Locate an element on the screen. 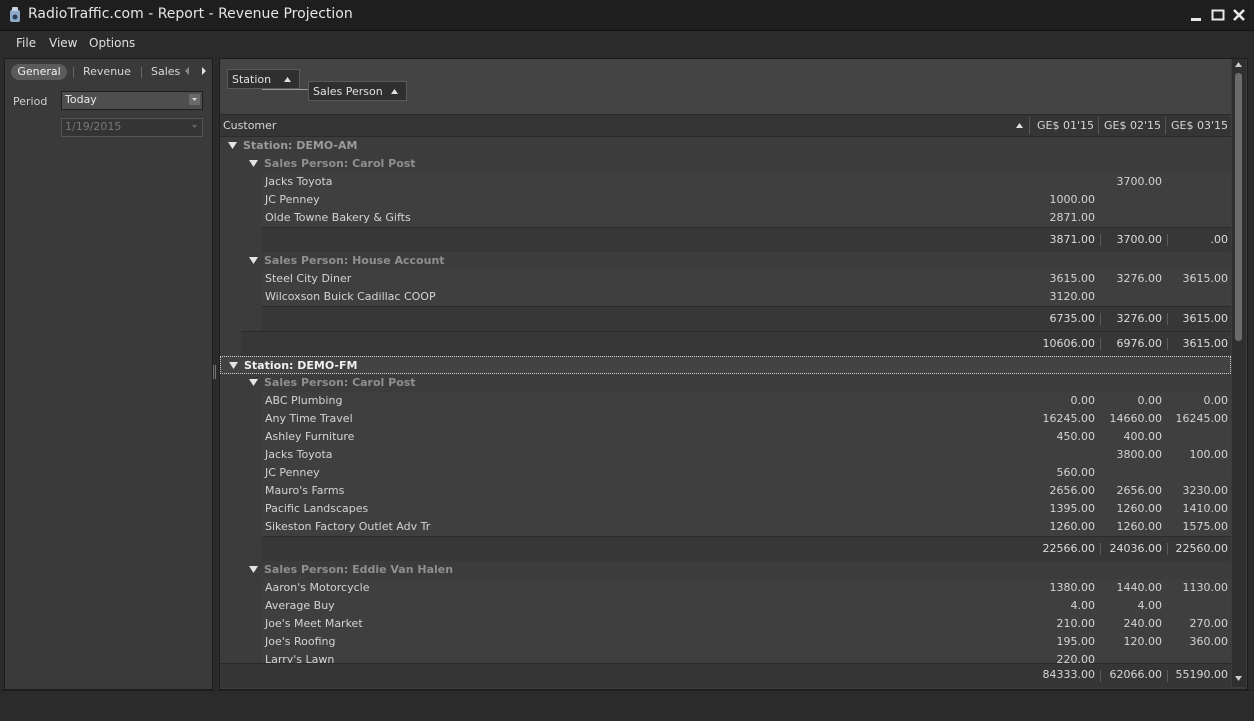  table-row: Steel City Diner 3615.00 3276.00 3615.00 is located at coordinates (746, 279).